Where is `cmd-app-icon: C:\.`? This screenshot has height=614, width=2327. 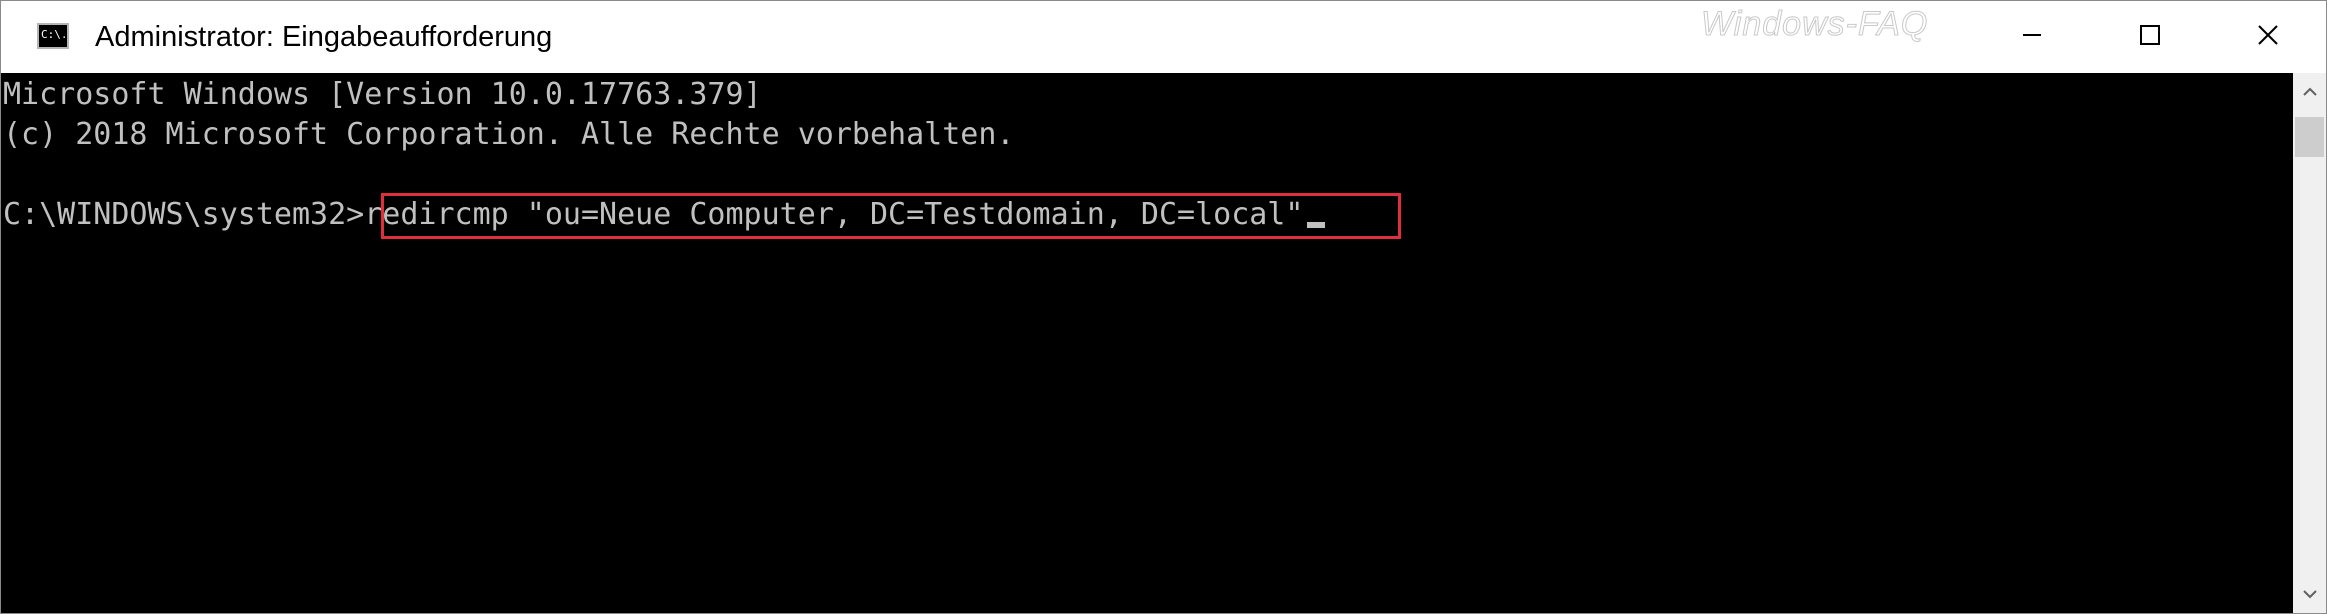 cmd-app-icon: C:\. is located at coordinates (53, 36).